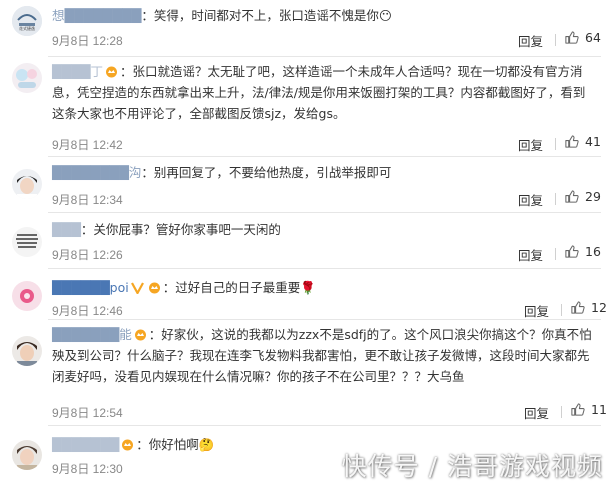  What do you see at coordinates (582, 196) in the screenshot?
I see `like-button: 29` at bounding box center [582, 196].